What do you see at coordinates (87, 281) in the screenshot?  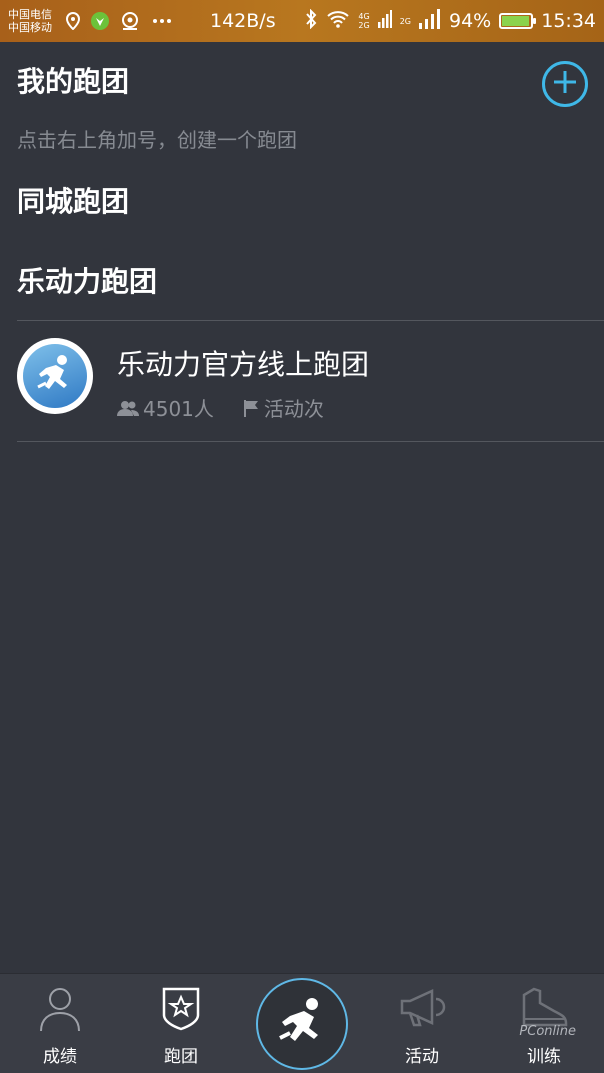 I see `section-brand-clubs: 乐动力跑团` at bounding box center [87, 281].